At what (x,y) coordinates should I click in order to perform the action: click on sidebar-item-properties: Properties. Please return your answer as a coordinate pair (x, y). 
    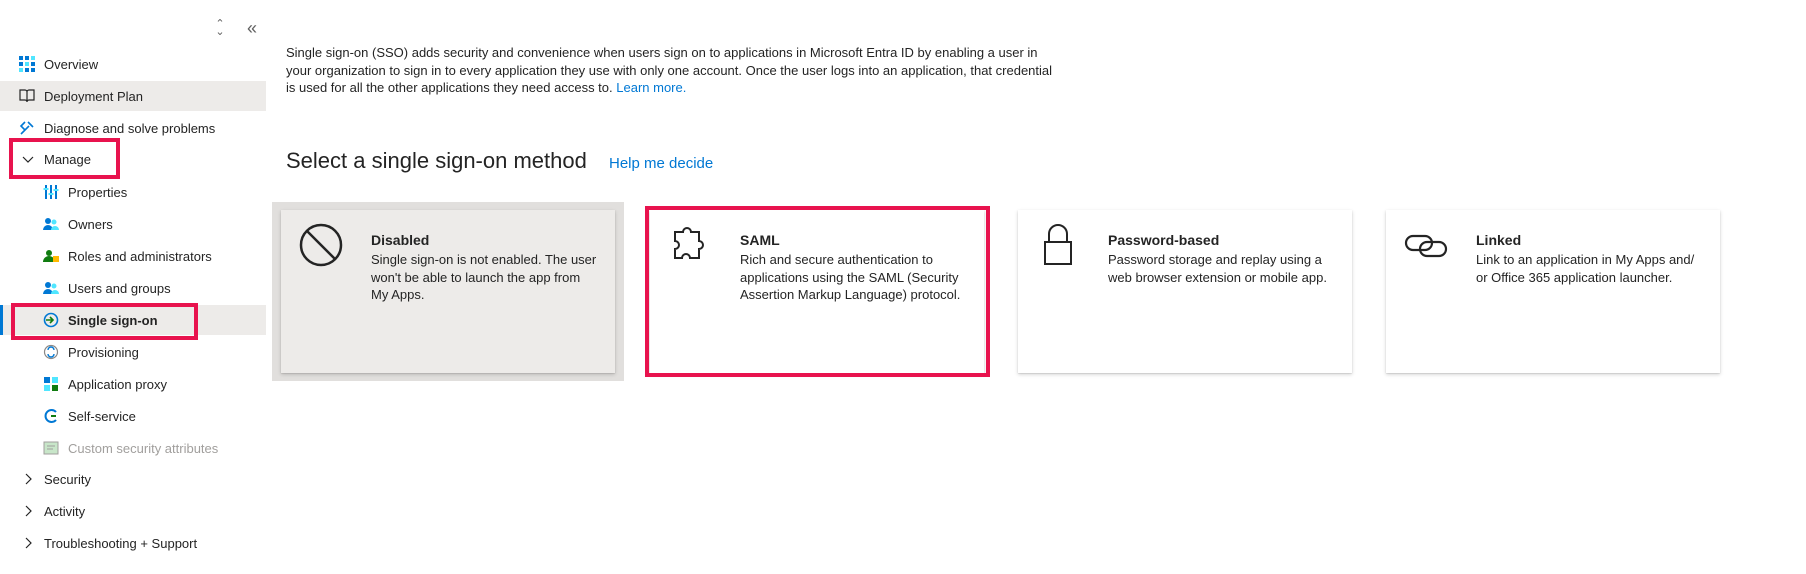
    Looking at the image, I should click on (133, 192).